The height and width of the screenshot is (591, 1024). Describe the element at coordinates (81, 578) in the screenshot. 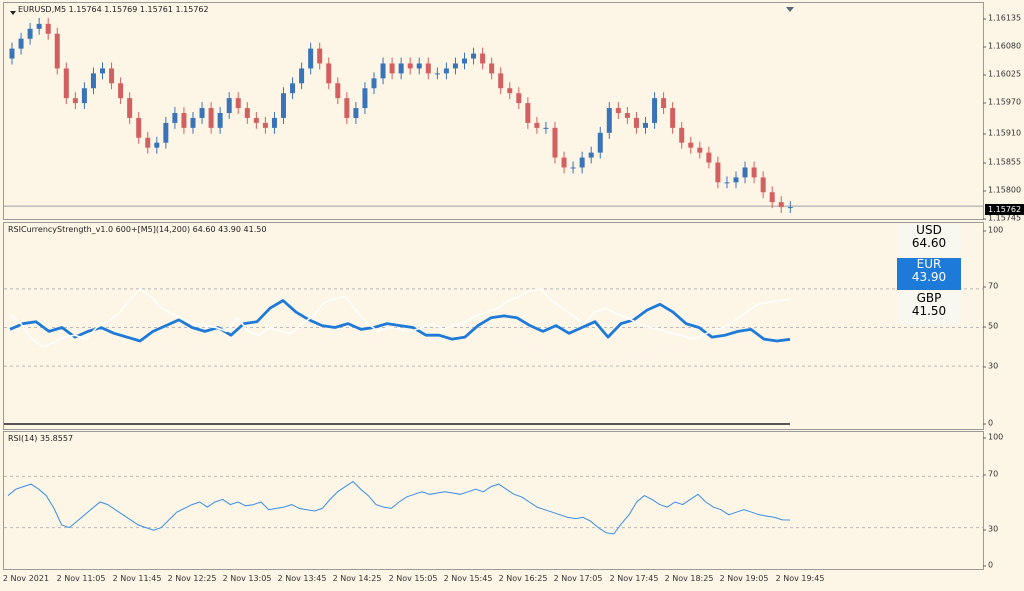

I see `time-tick: 2 Nov 11:05` at that location.